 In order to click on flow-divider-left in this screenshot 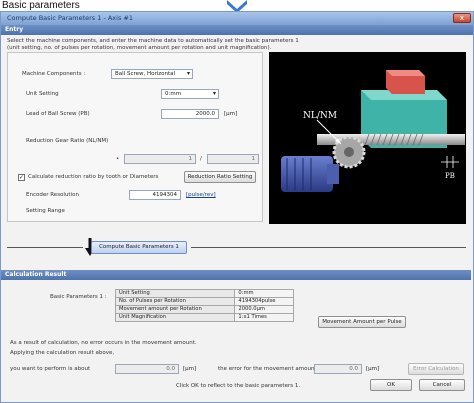, I will do `click(45, 247)`.